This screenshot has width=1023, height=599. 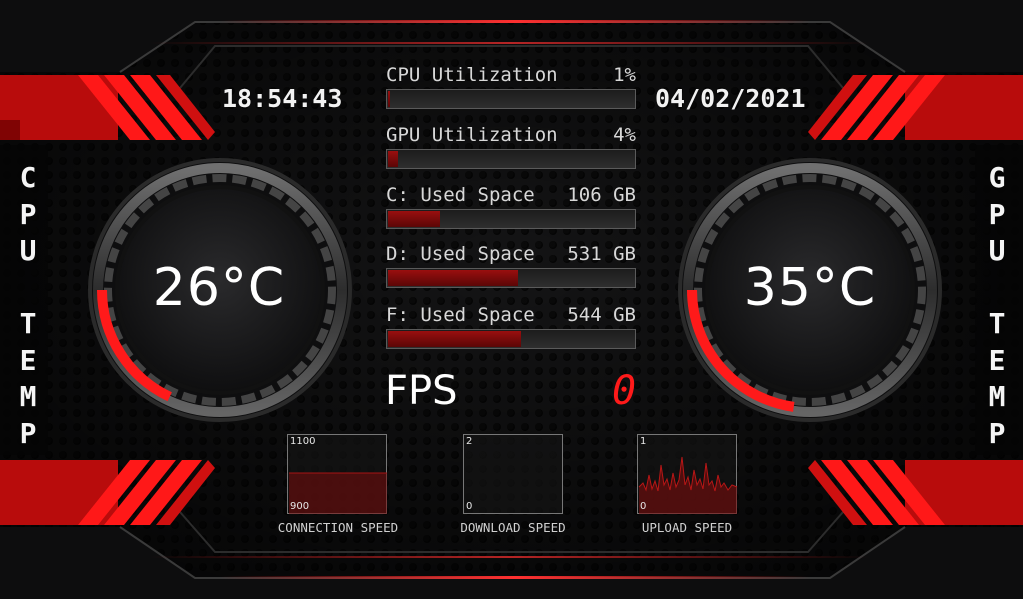 What do you see at coordinates (219, 288) in the screenshot?
I see `cpu-temp-value: 26°C` at bounding box center [219, 288].